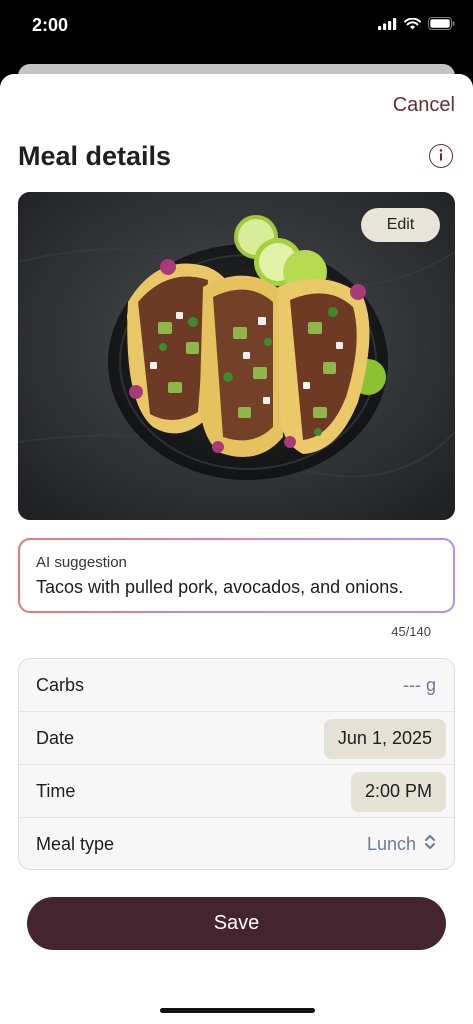 The image size is (473, 1024). Describe the element at coordinates (412, 26) in the screenshot. I see `wifi-icon` at that location.